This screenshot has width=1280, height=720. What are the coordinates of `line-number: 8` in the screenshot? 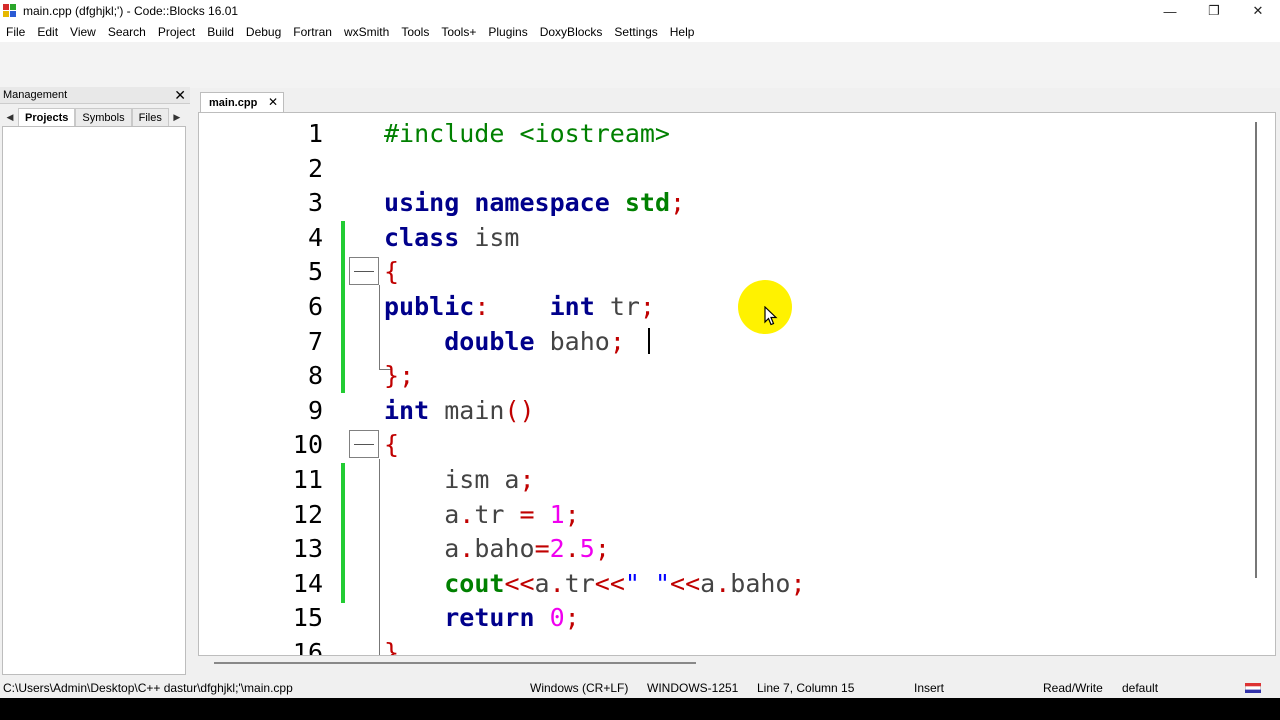 It's located at (315, 376).